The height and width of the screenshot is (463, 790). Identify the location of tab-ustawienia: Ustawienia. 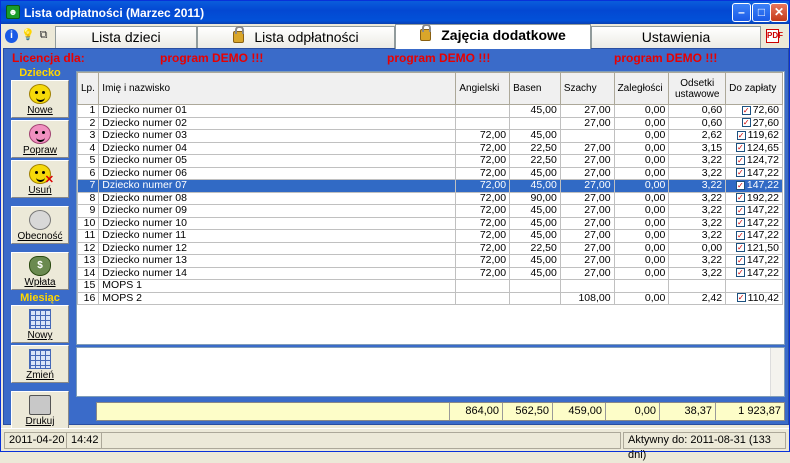
(676, 37).